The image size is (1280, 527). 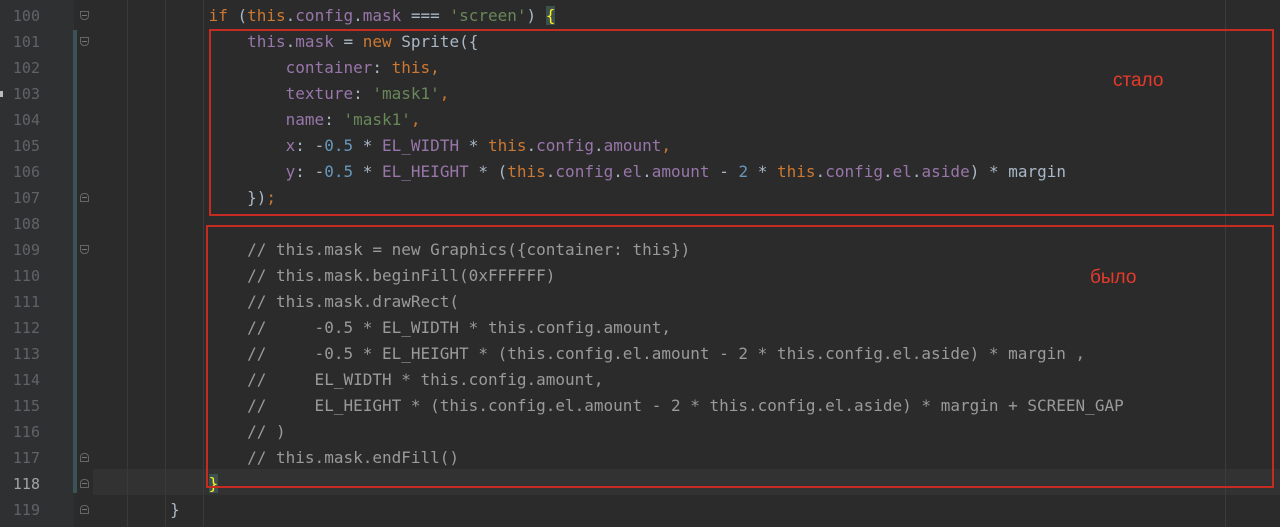 What do you see at coordinates (550, 15) in the screenshot?
I see `matched-brace: {` at bounding box center [550, 15].